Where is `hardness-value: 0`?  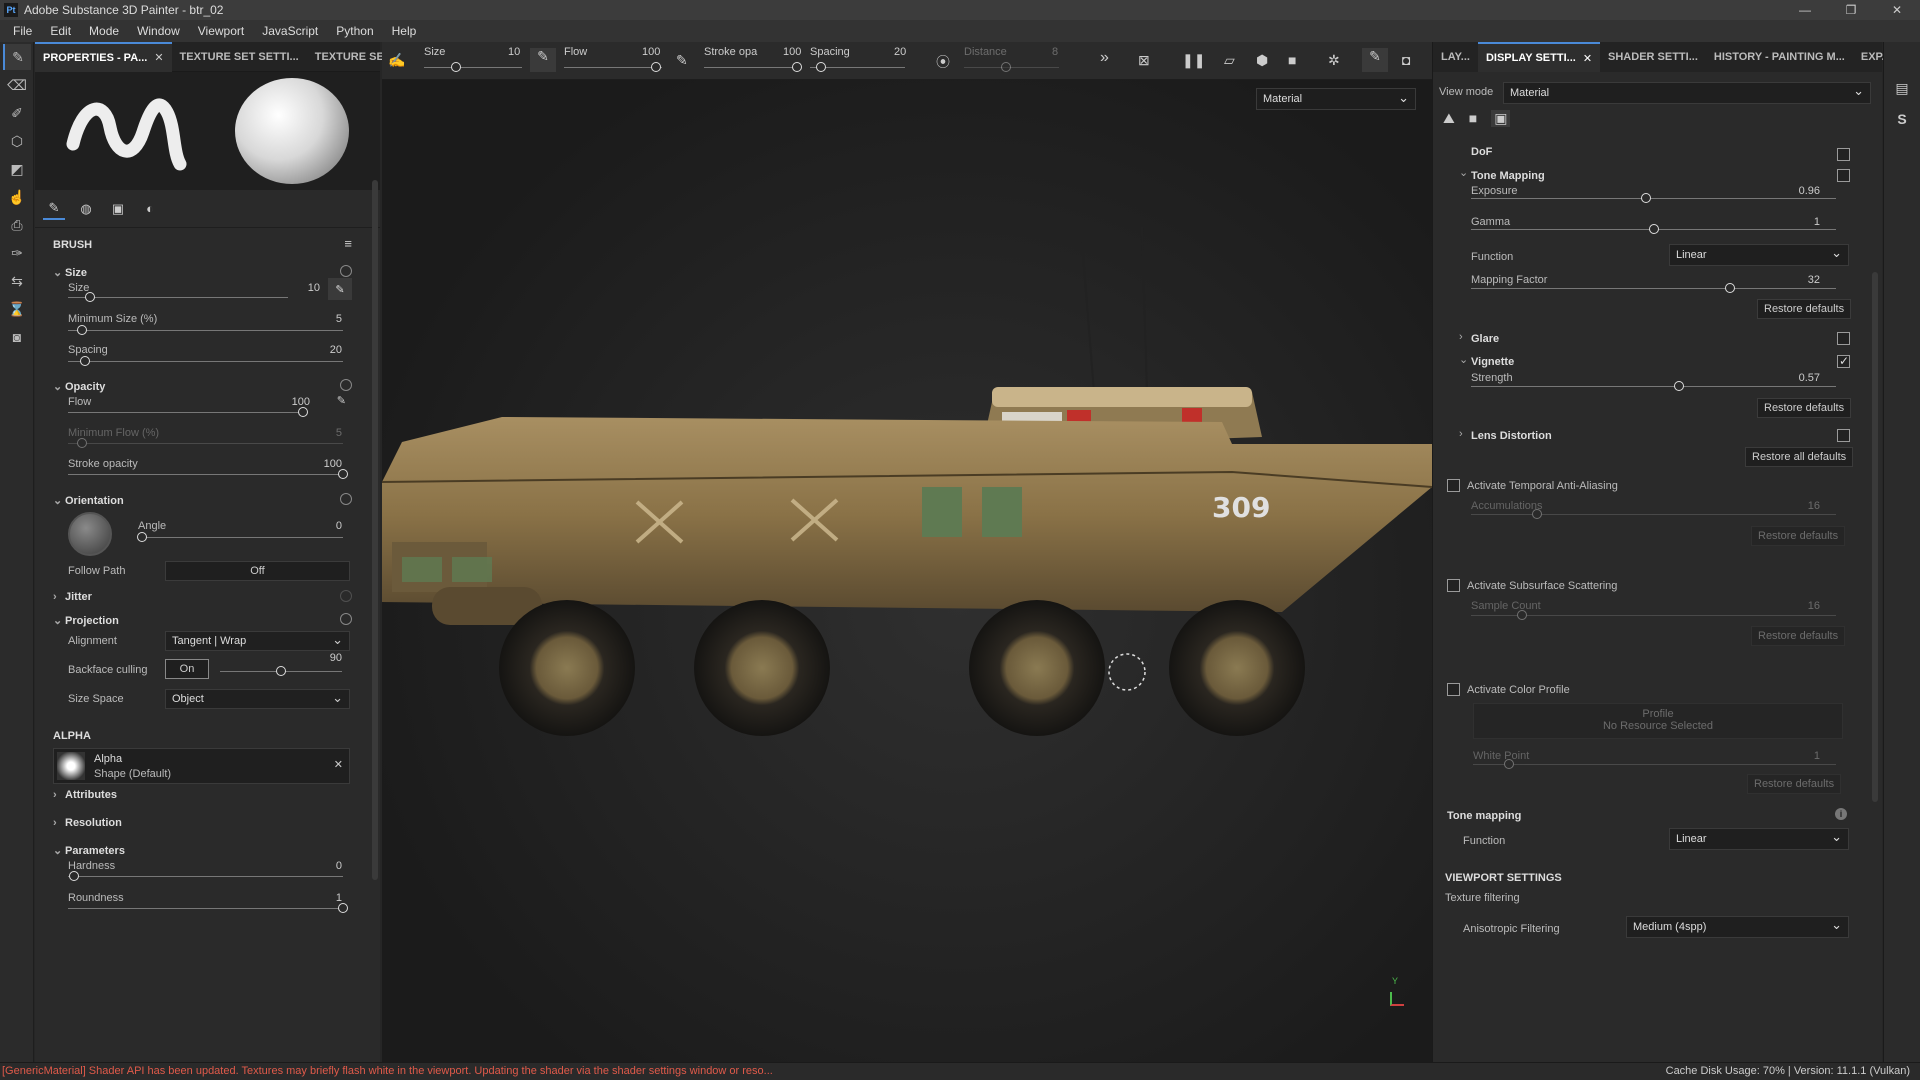
hardness-value: 0 is located at coordinates (339, 866).